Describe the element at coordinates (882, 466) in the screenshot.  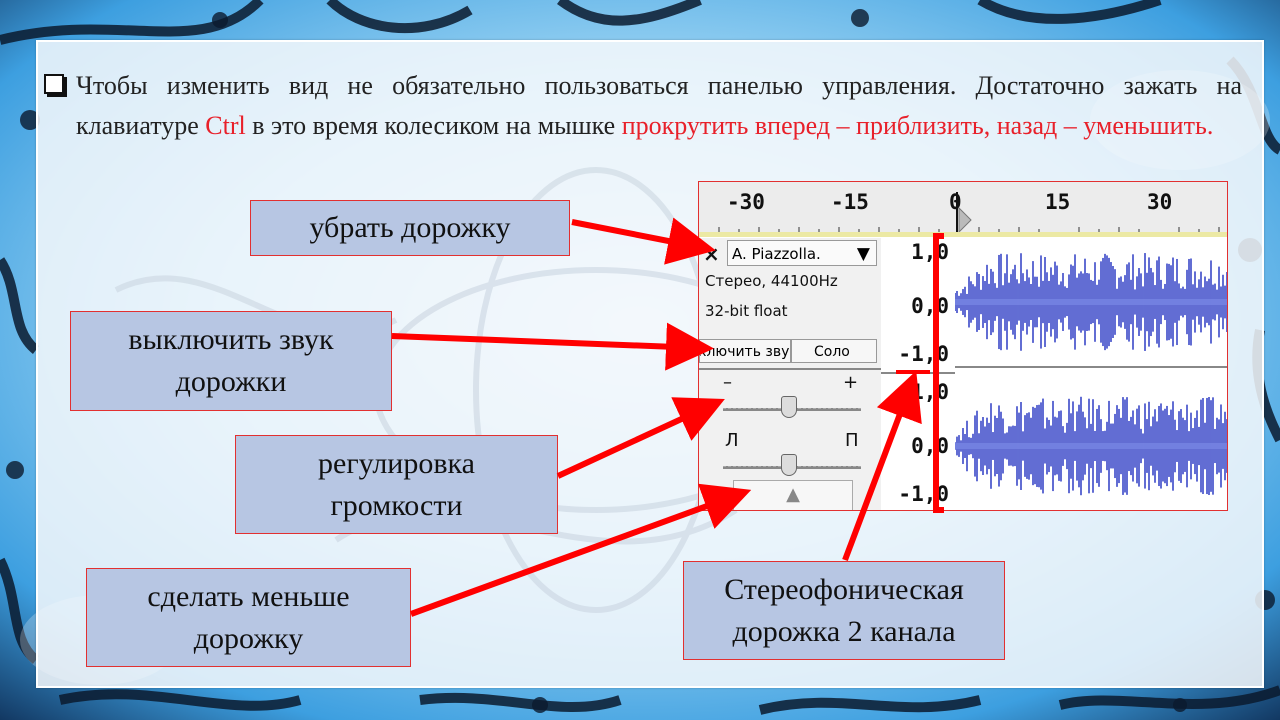
I see `arrow-stereo` at that location.